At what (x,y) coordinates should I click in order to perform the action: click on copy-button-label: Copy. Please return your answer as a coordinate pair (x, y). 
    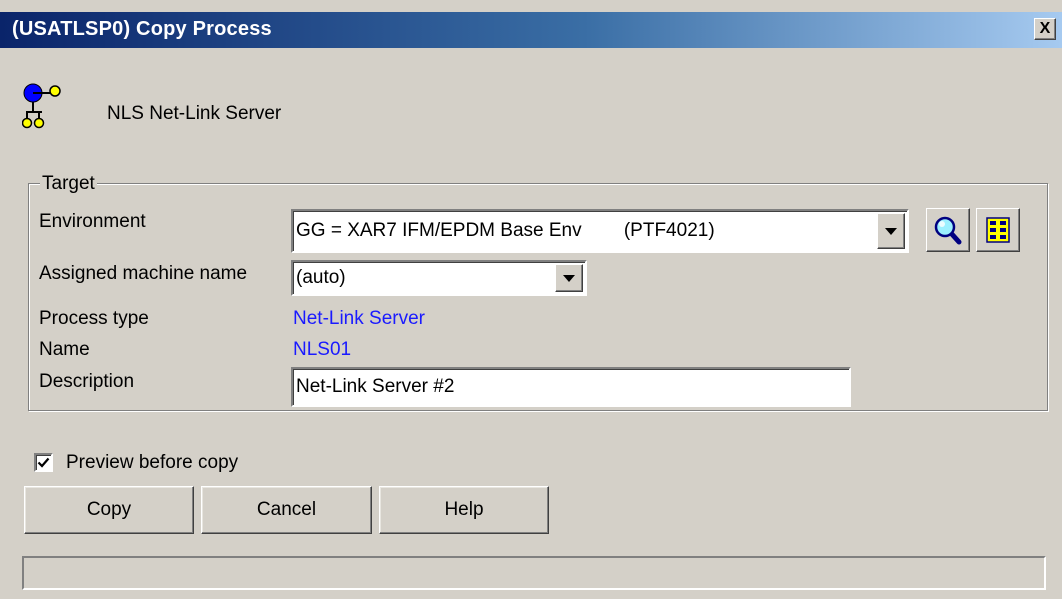
    Looking at the image, I should click on (109, 509).